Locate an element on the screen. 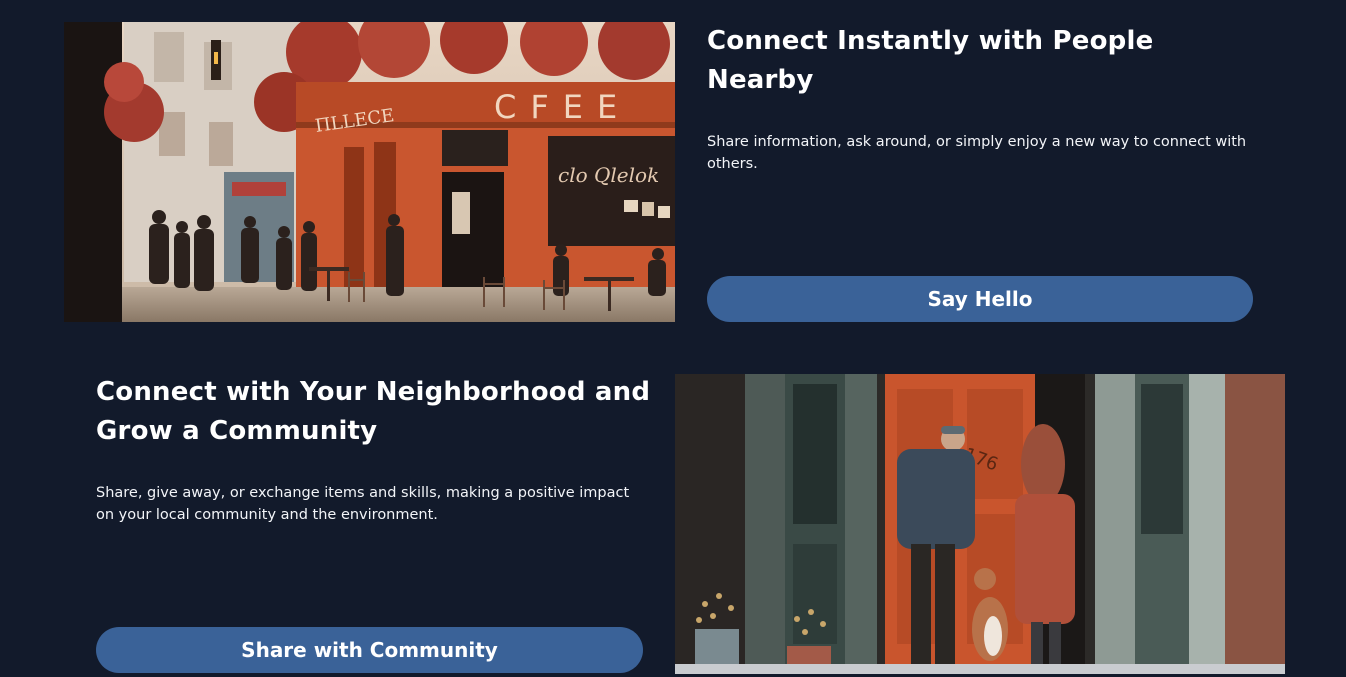  cafe-sign-text: CFEE is located at coordinates (562, 107).